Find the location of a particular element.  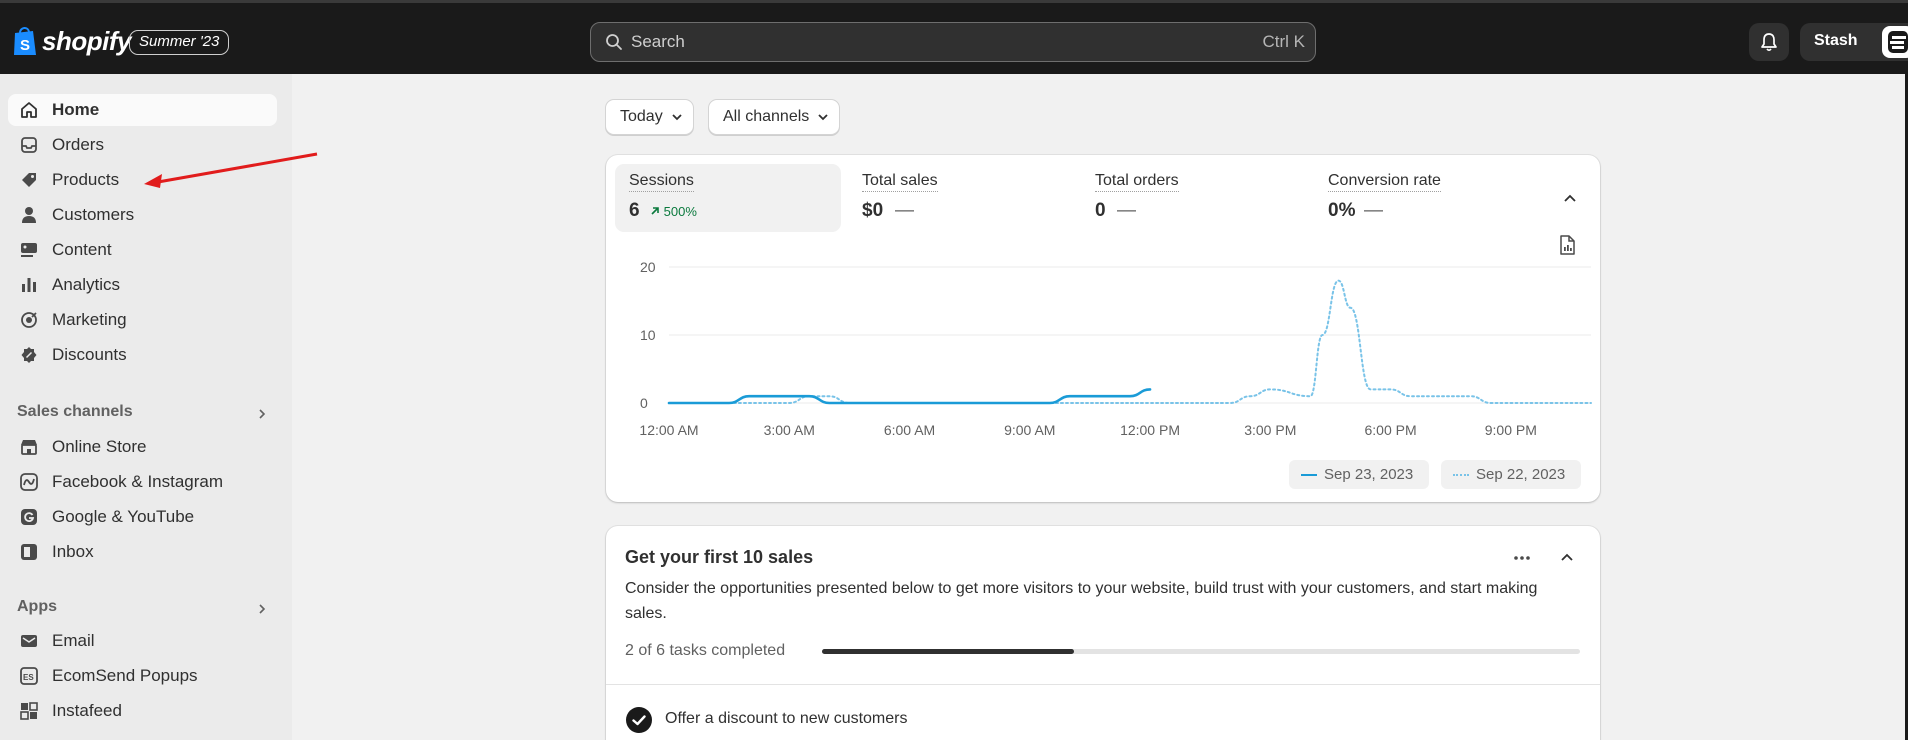

stash-logo-icon is located at coordinates (1898, 42).